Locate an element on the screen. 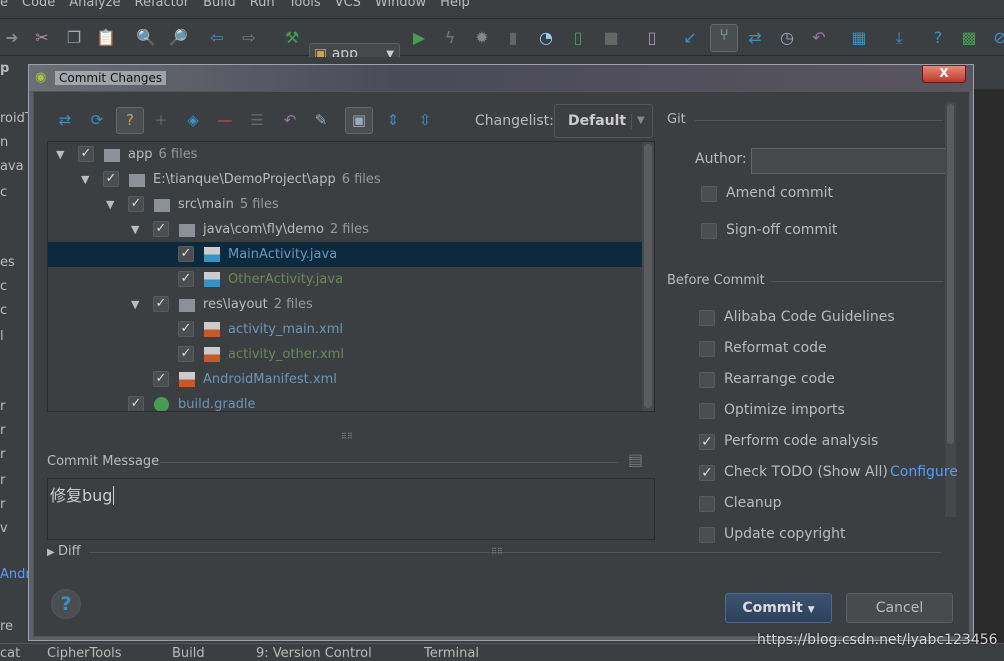 Image resolution: width=1004 pixels, height=661 pixels. checklist-icon: ☰ is located at coordinates (257, 120).